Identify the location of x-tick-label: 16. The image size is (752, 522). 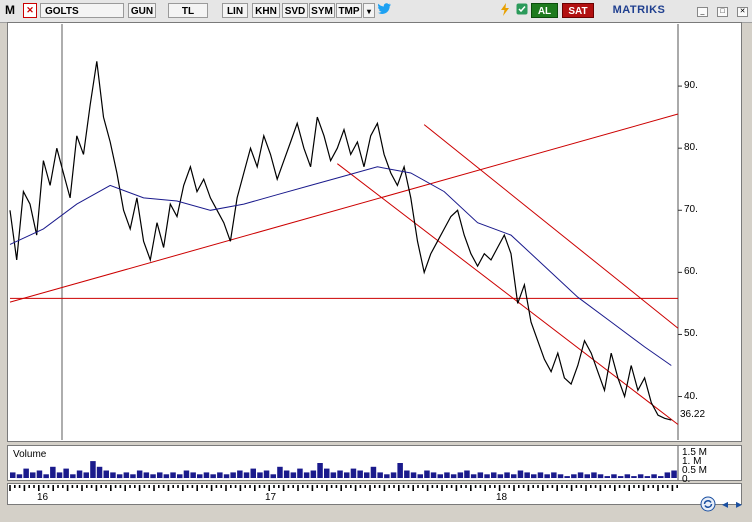
(43, 497).